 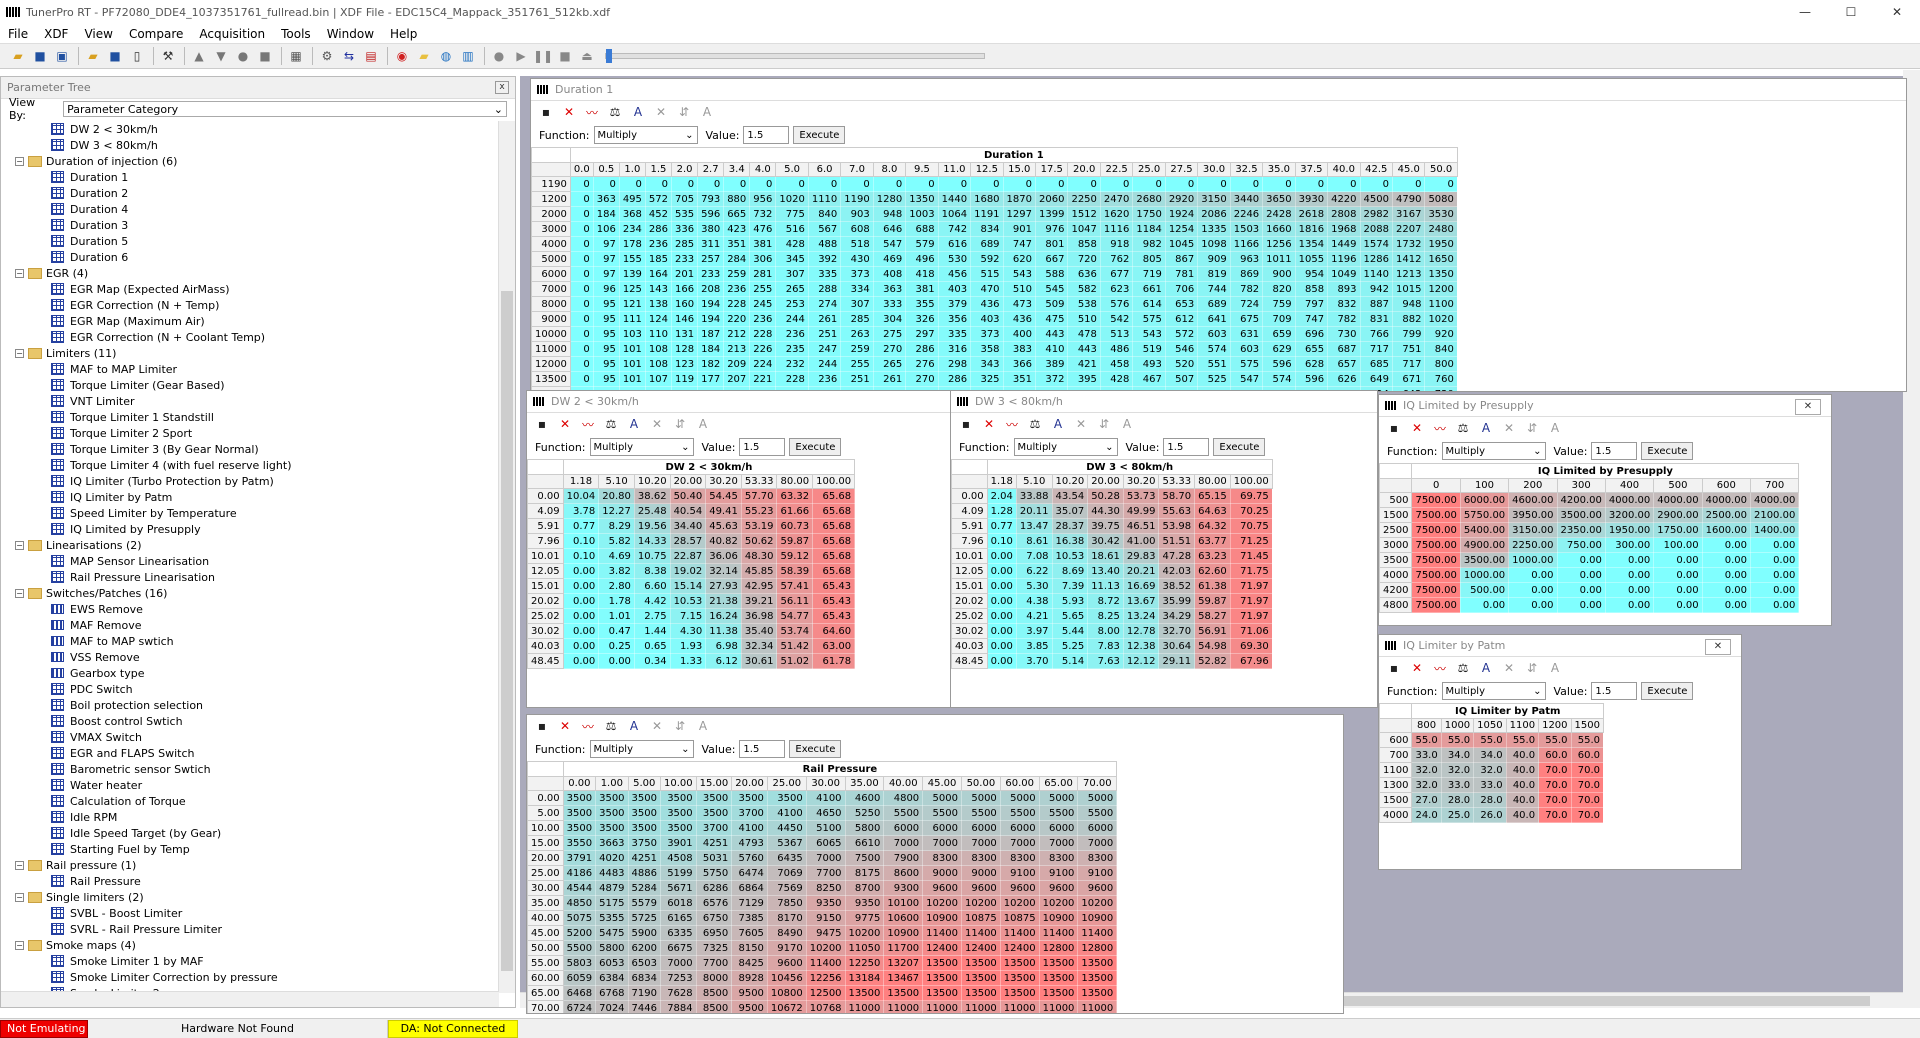 What do you see at coordinates (786, 828) in the screenshot?
I see `map-cell: 4450` at bounding box center [786, 828].